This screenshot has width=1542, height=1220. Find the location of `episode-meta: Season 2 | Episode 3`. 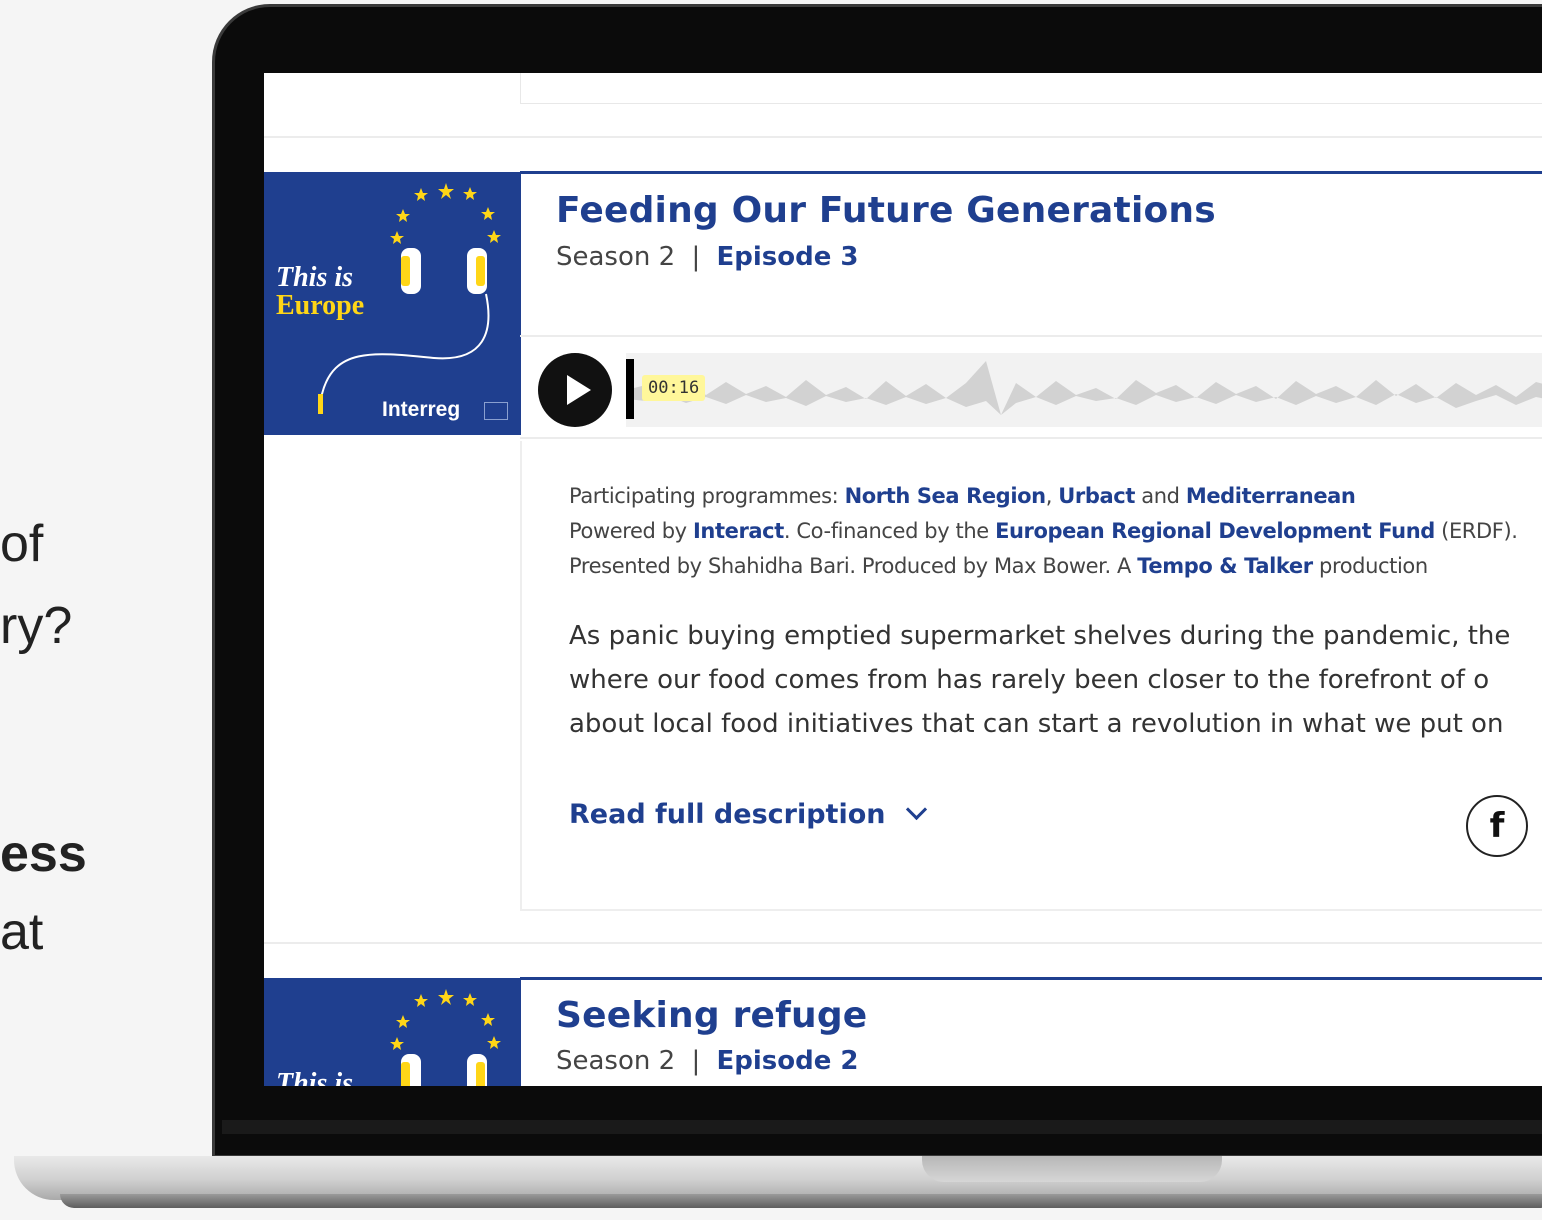

episode-meta: Season 2 | Episode 3 is located at coordinates (707, 257).